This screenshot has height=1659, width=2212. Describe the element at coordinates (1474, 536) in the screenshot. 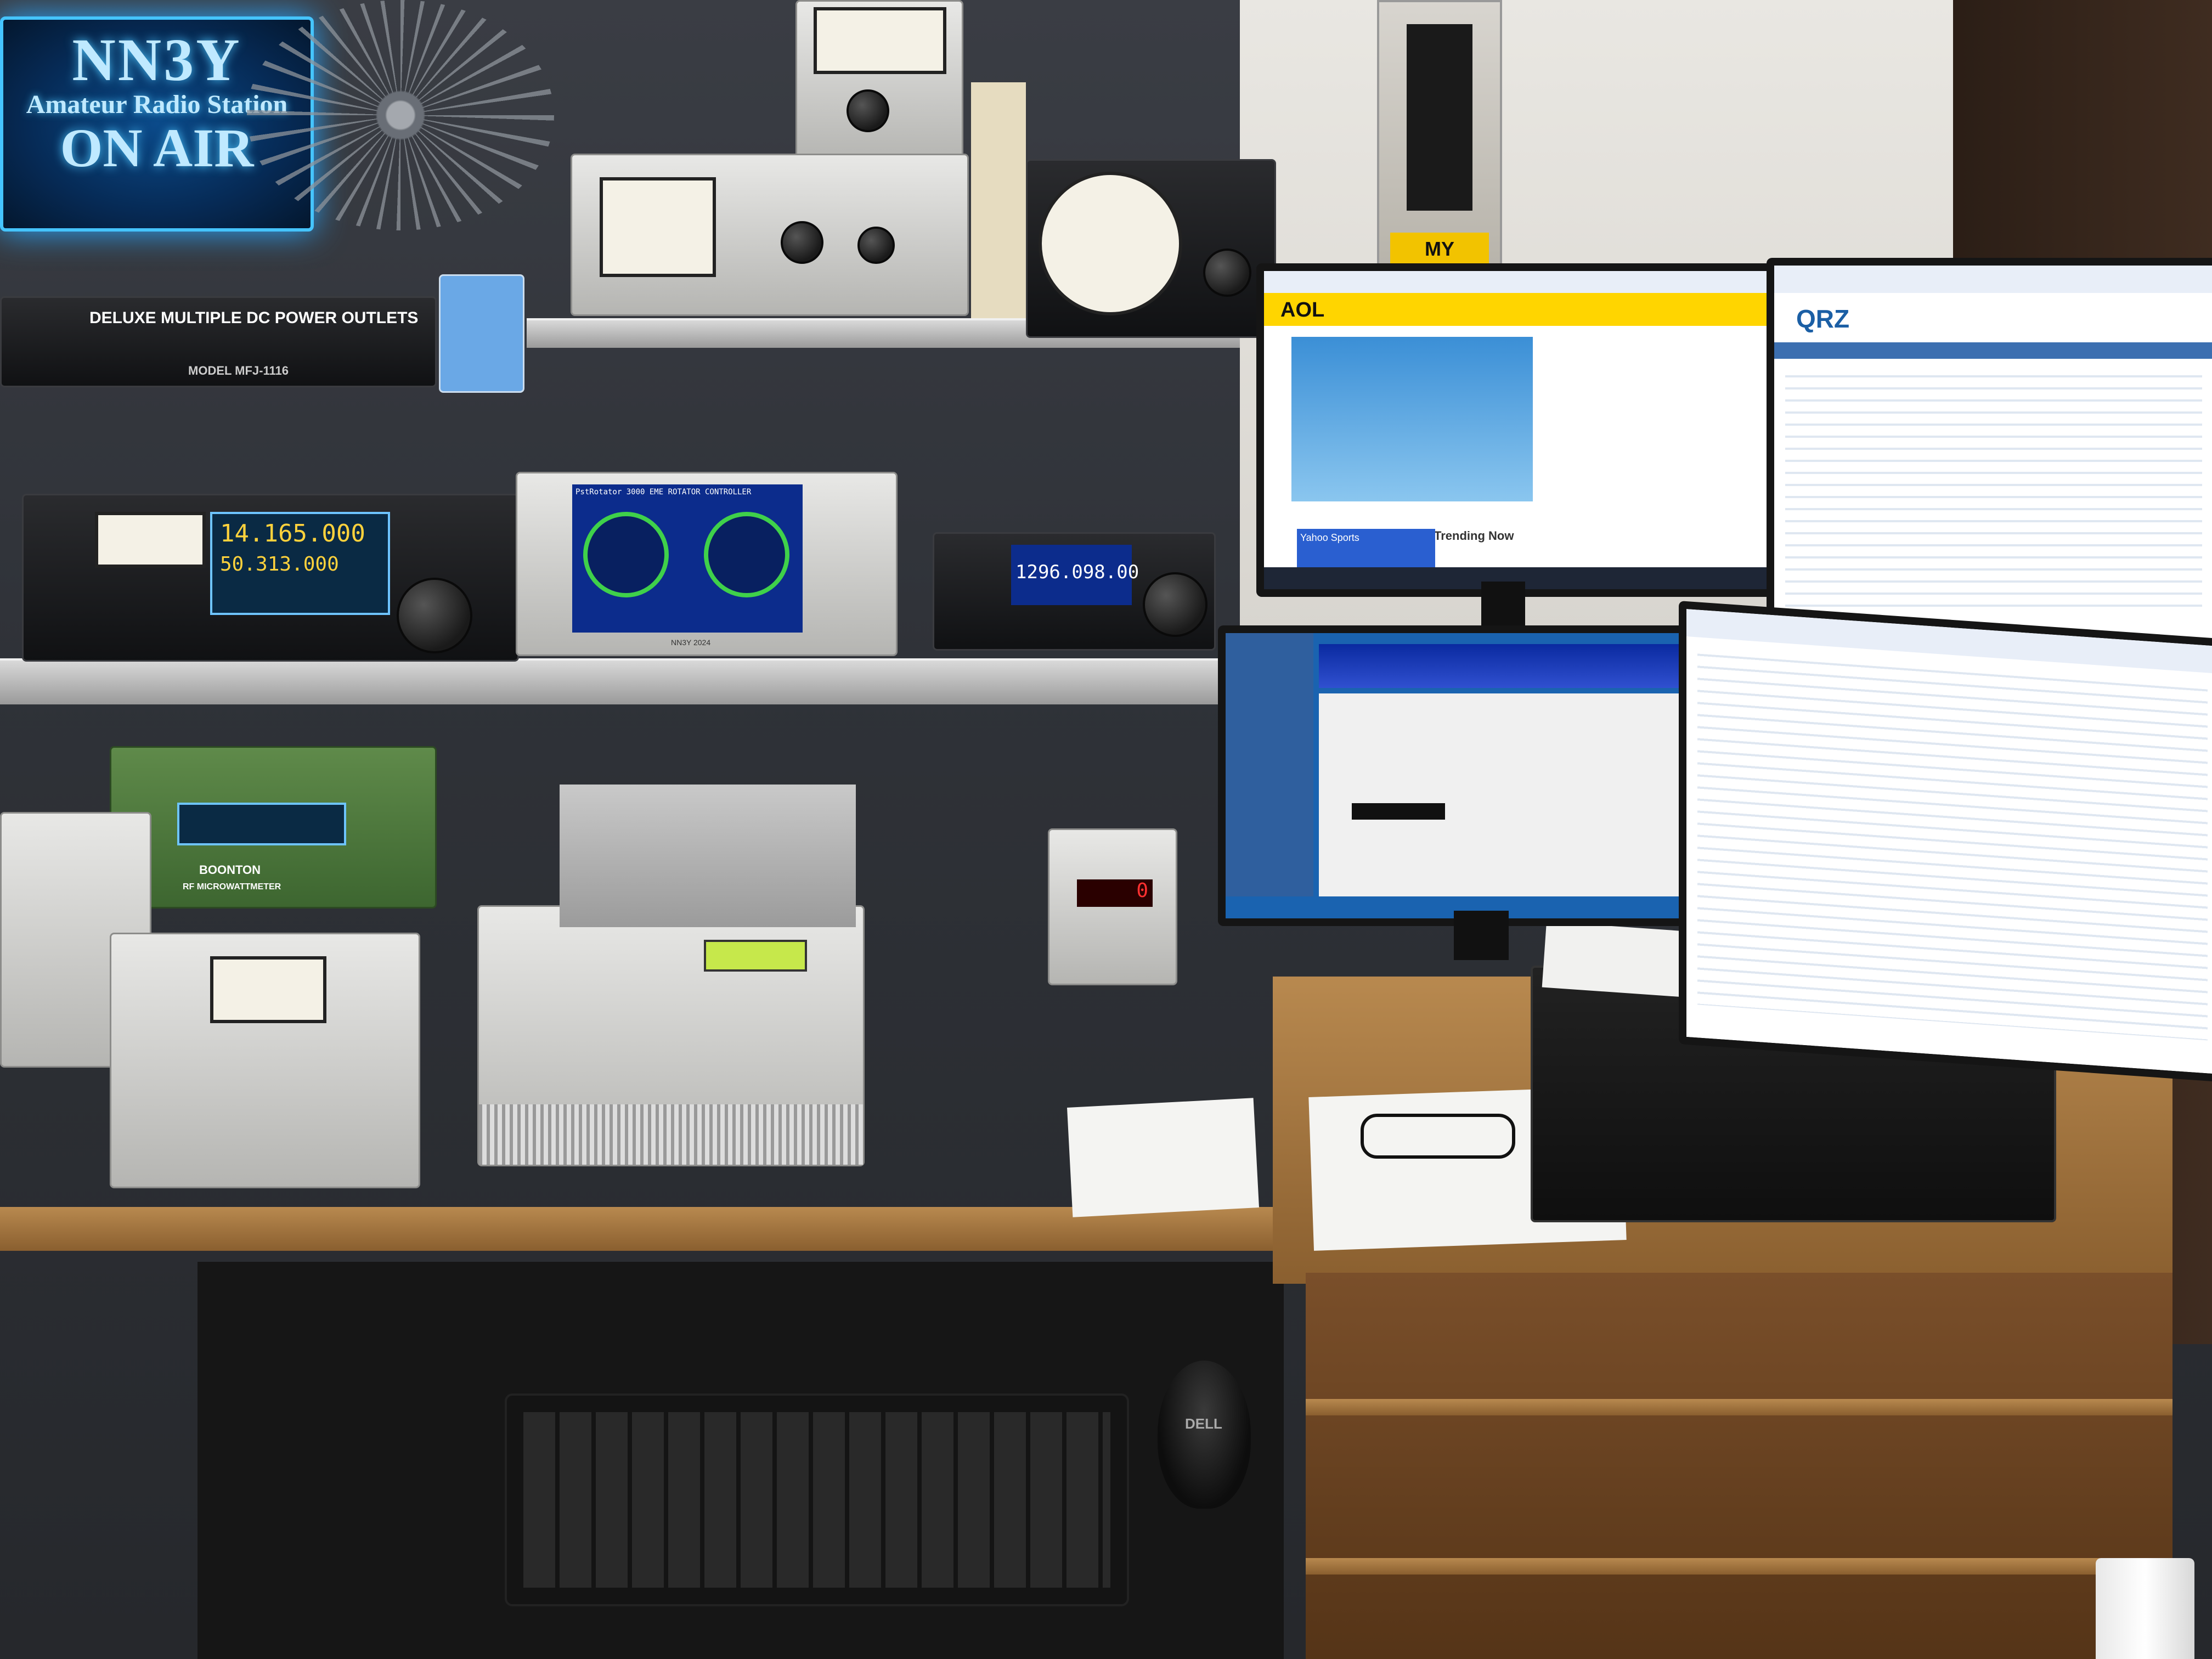

I see `aol-trending: Trending Now` at that location.